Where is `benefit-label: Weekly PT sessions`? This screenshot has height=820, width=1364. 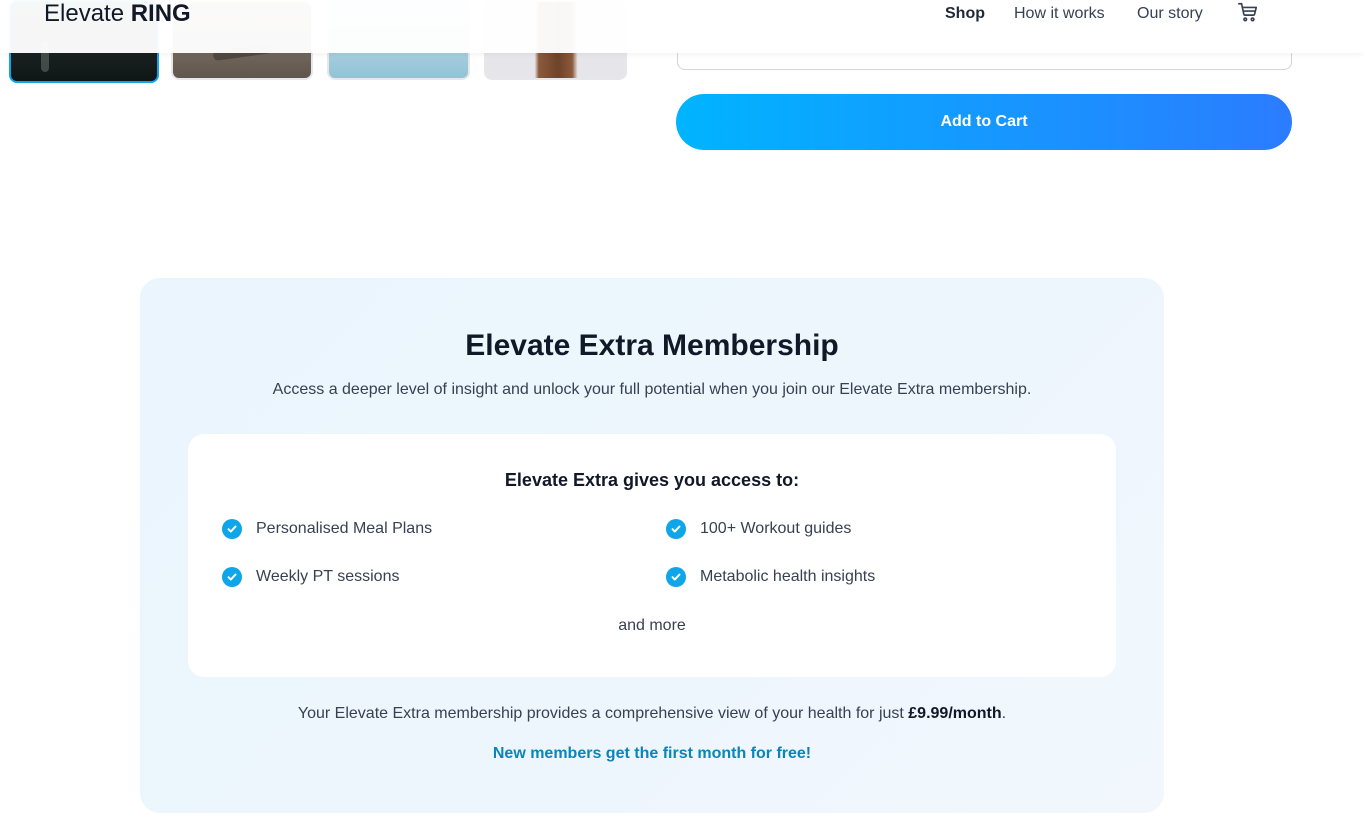
benefit-label: Weekly PT sessions is located at coordinates (328, 576).